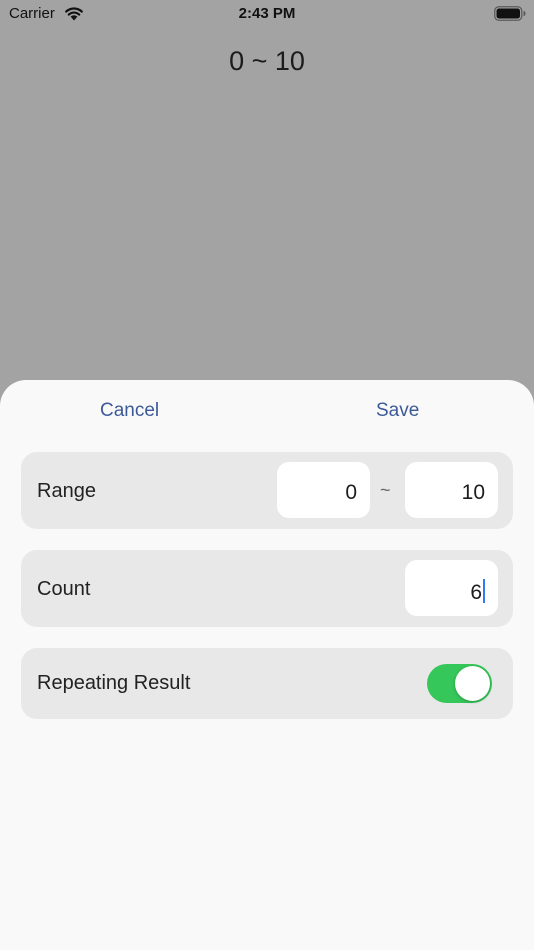  I want to click on range-title: 0 ~ 10, so click(267, 61).